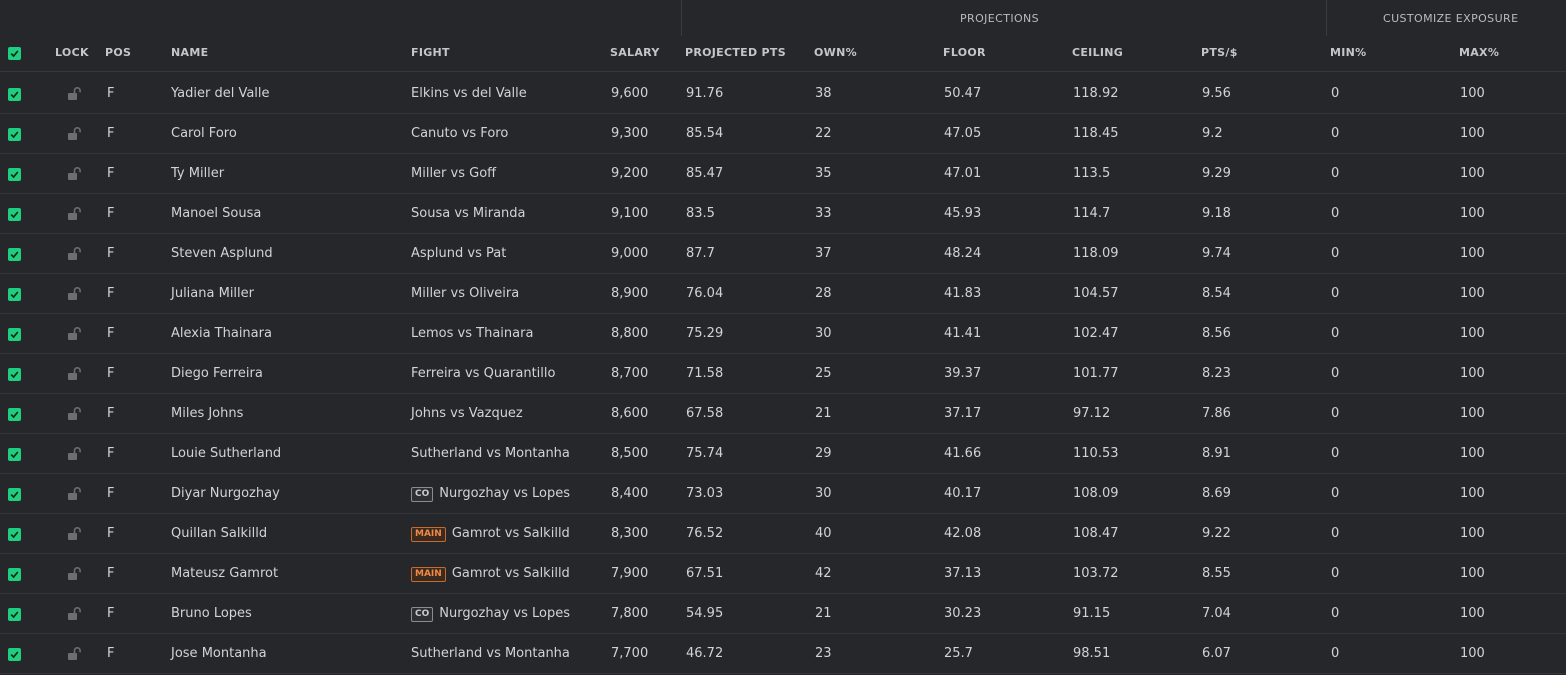 The height and width of the screenshot is (675, 1566). What do you see at coordinates (823, 453) in the screenshot?
I see `own-percent: 29` at bounding box center [823, 453].